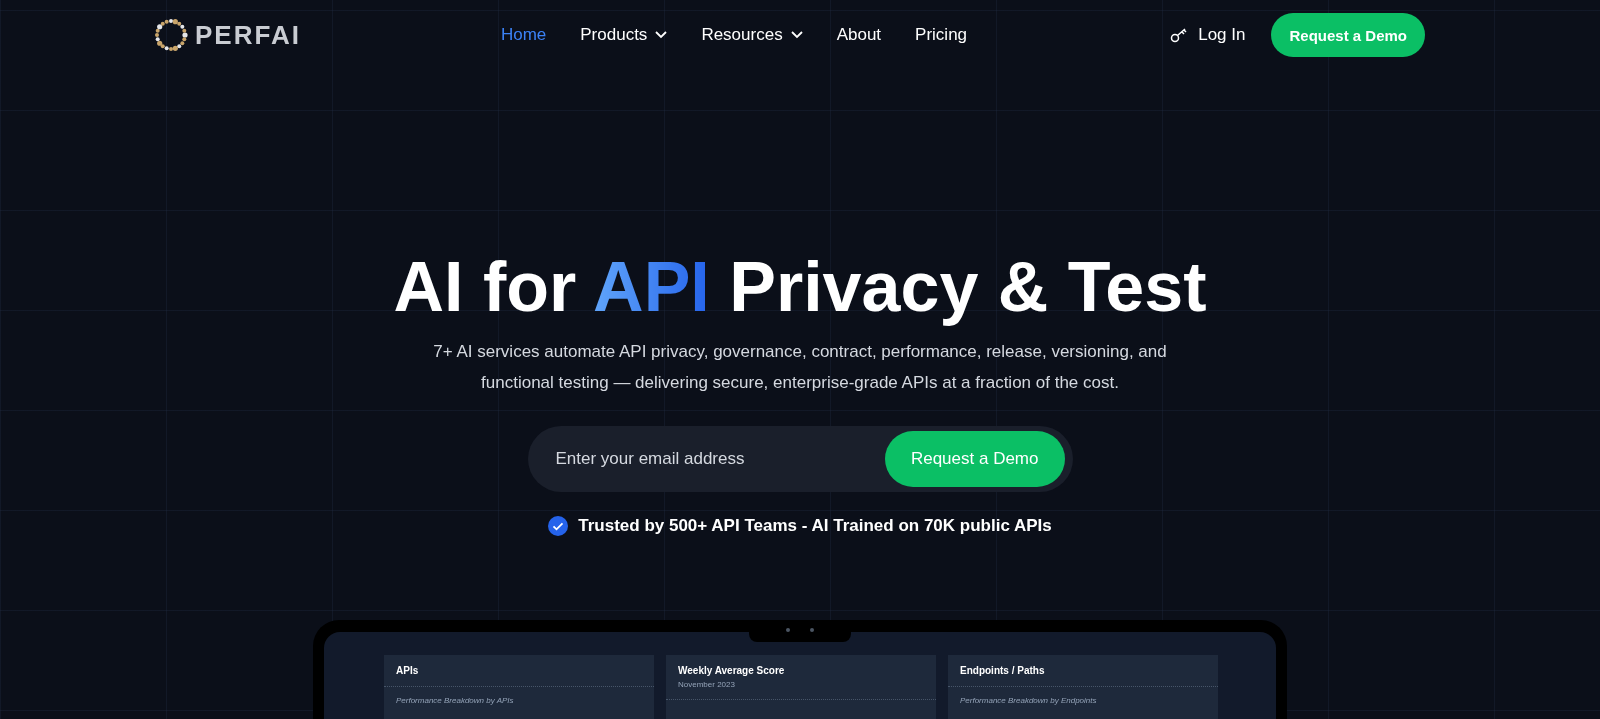 This screenshot has height=719, width=1600. Describe the element at coordinates (1208, 35) in the screenshot. I see `login-link: Log In` at that location.